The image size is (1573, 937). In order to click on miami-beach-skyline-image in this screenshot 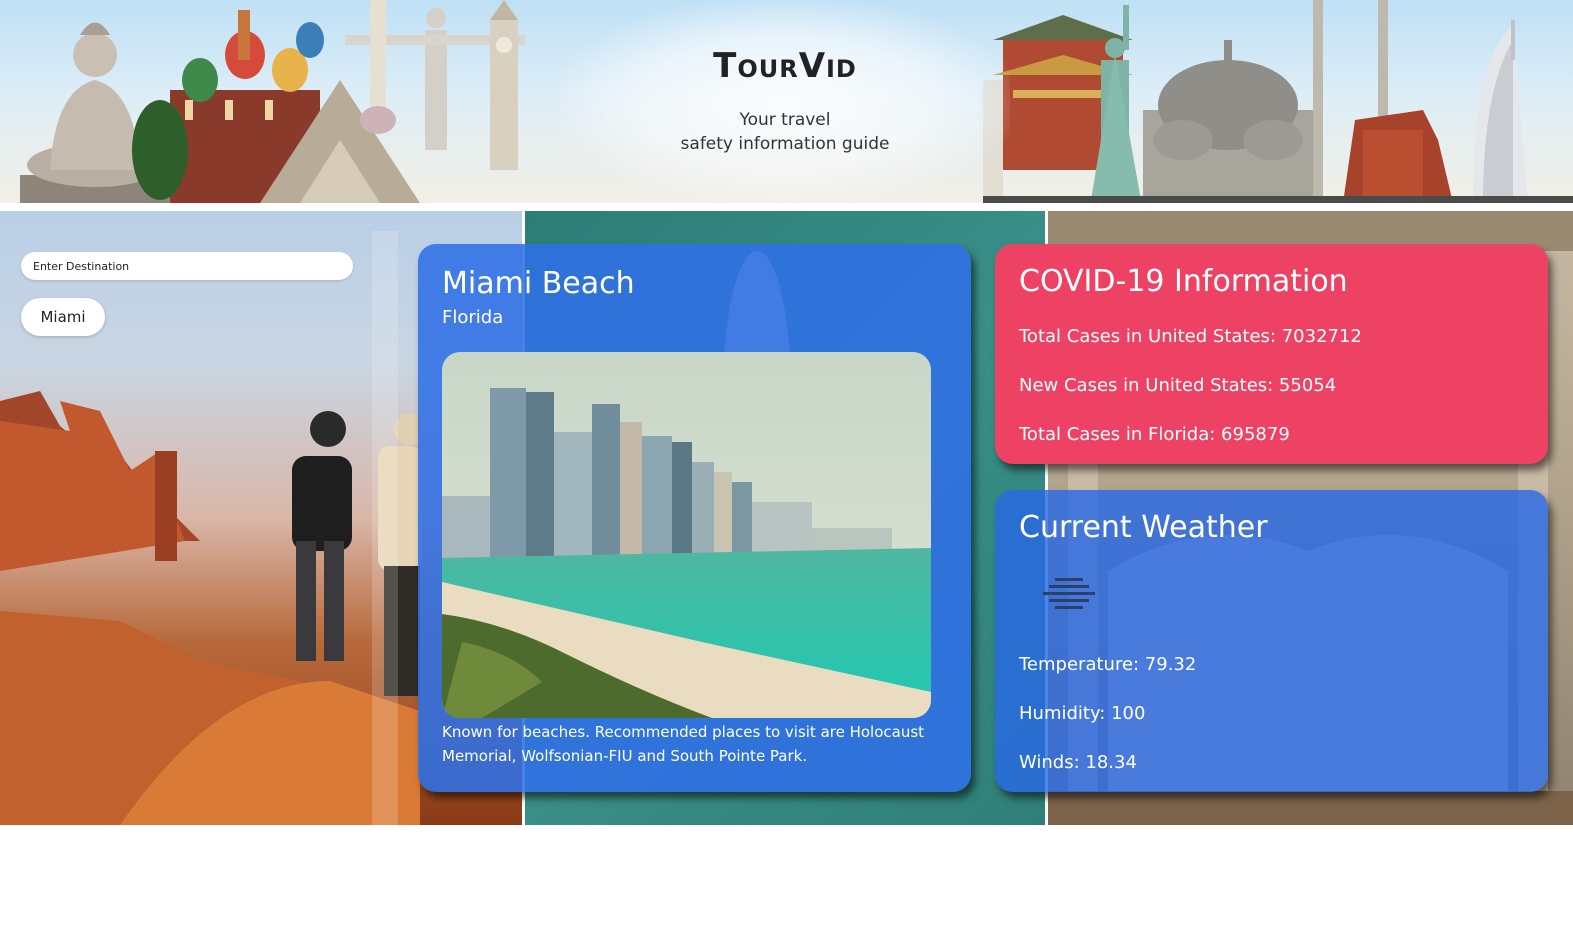, I will do `click(686, 535)`.